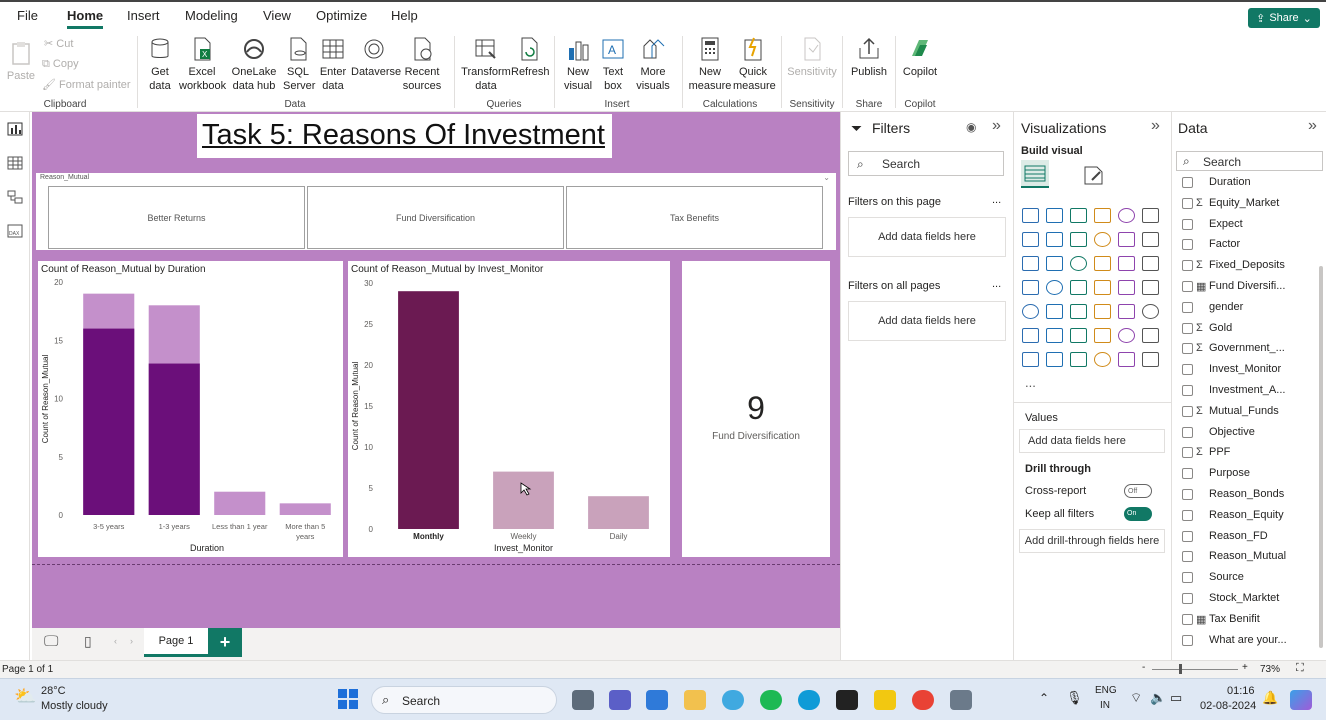  What do you see at coordinates (1233, 265) in the screenshot?
I see `field-item: Σ Fixed_Deposits` at bounding box center [1233, 265].